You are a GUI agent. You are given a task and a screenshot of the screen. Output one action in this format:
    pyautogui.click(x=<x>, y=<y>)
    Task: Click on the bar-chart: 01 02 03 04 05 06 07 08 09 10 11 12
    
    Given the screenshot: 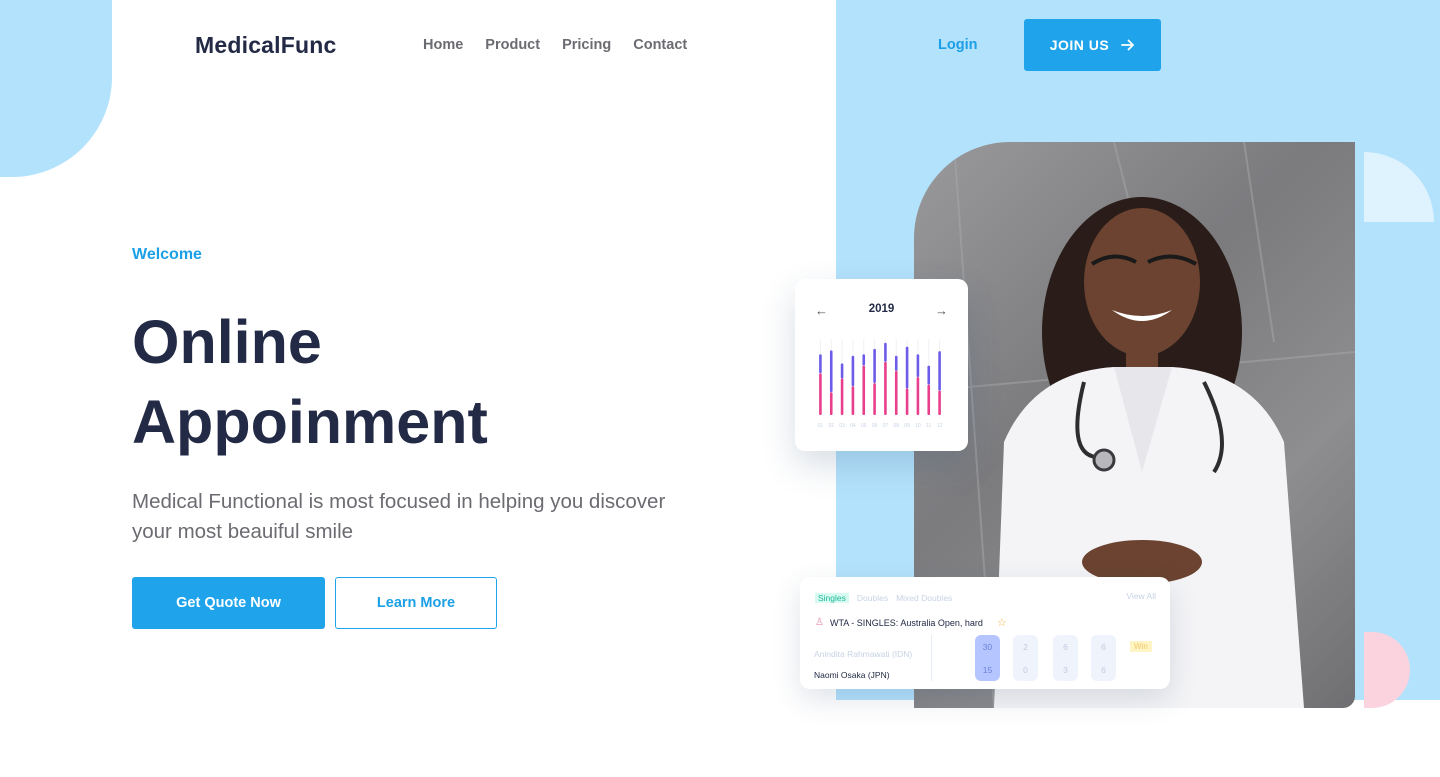 What is the action you would take?
    pyautogui.click(x=880, y=384)
    